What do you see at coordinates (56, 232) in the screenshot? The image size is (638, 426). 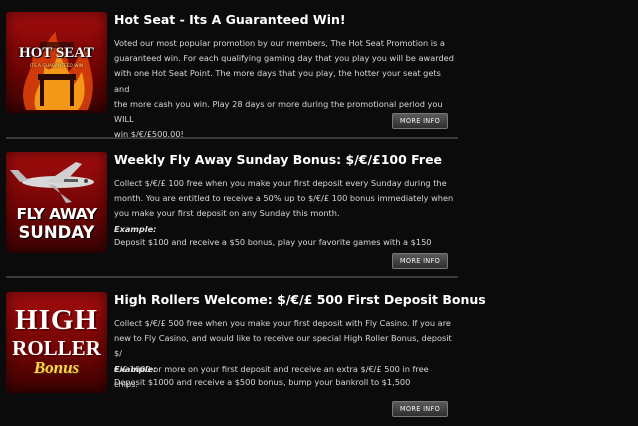 I see `fly-away-image-line2: SUNDAY` at bounding box center [56, 232].